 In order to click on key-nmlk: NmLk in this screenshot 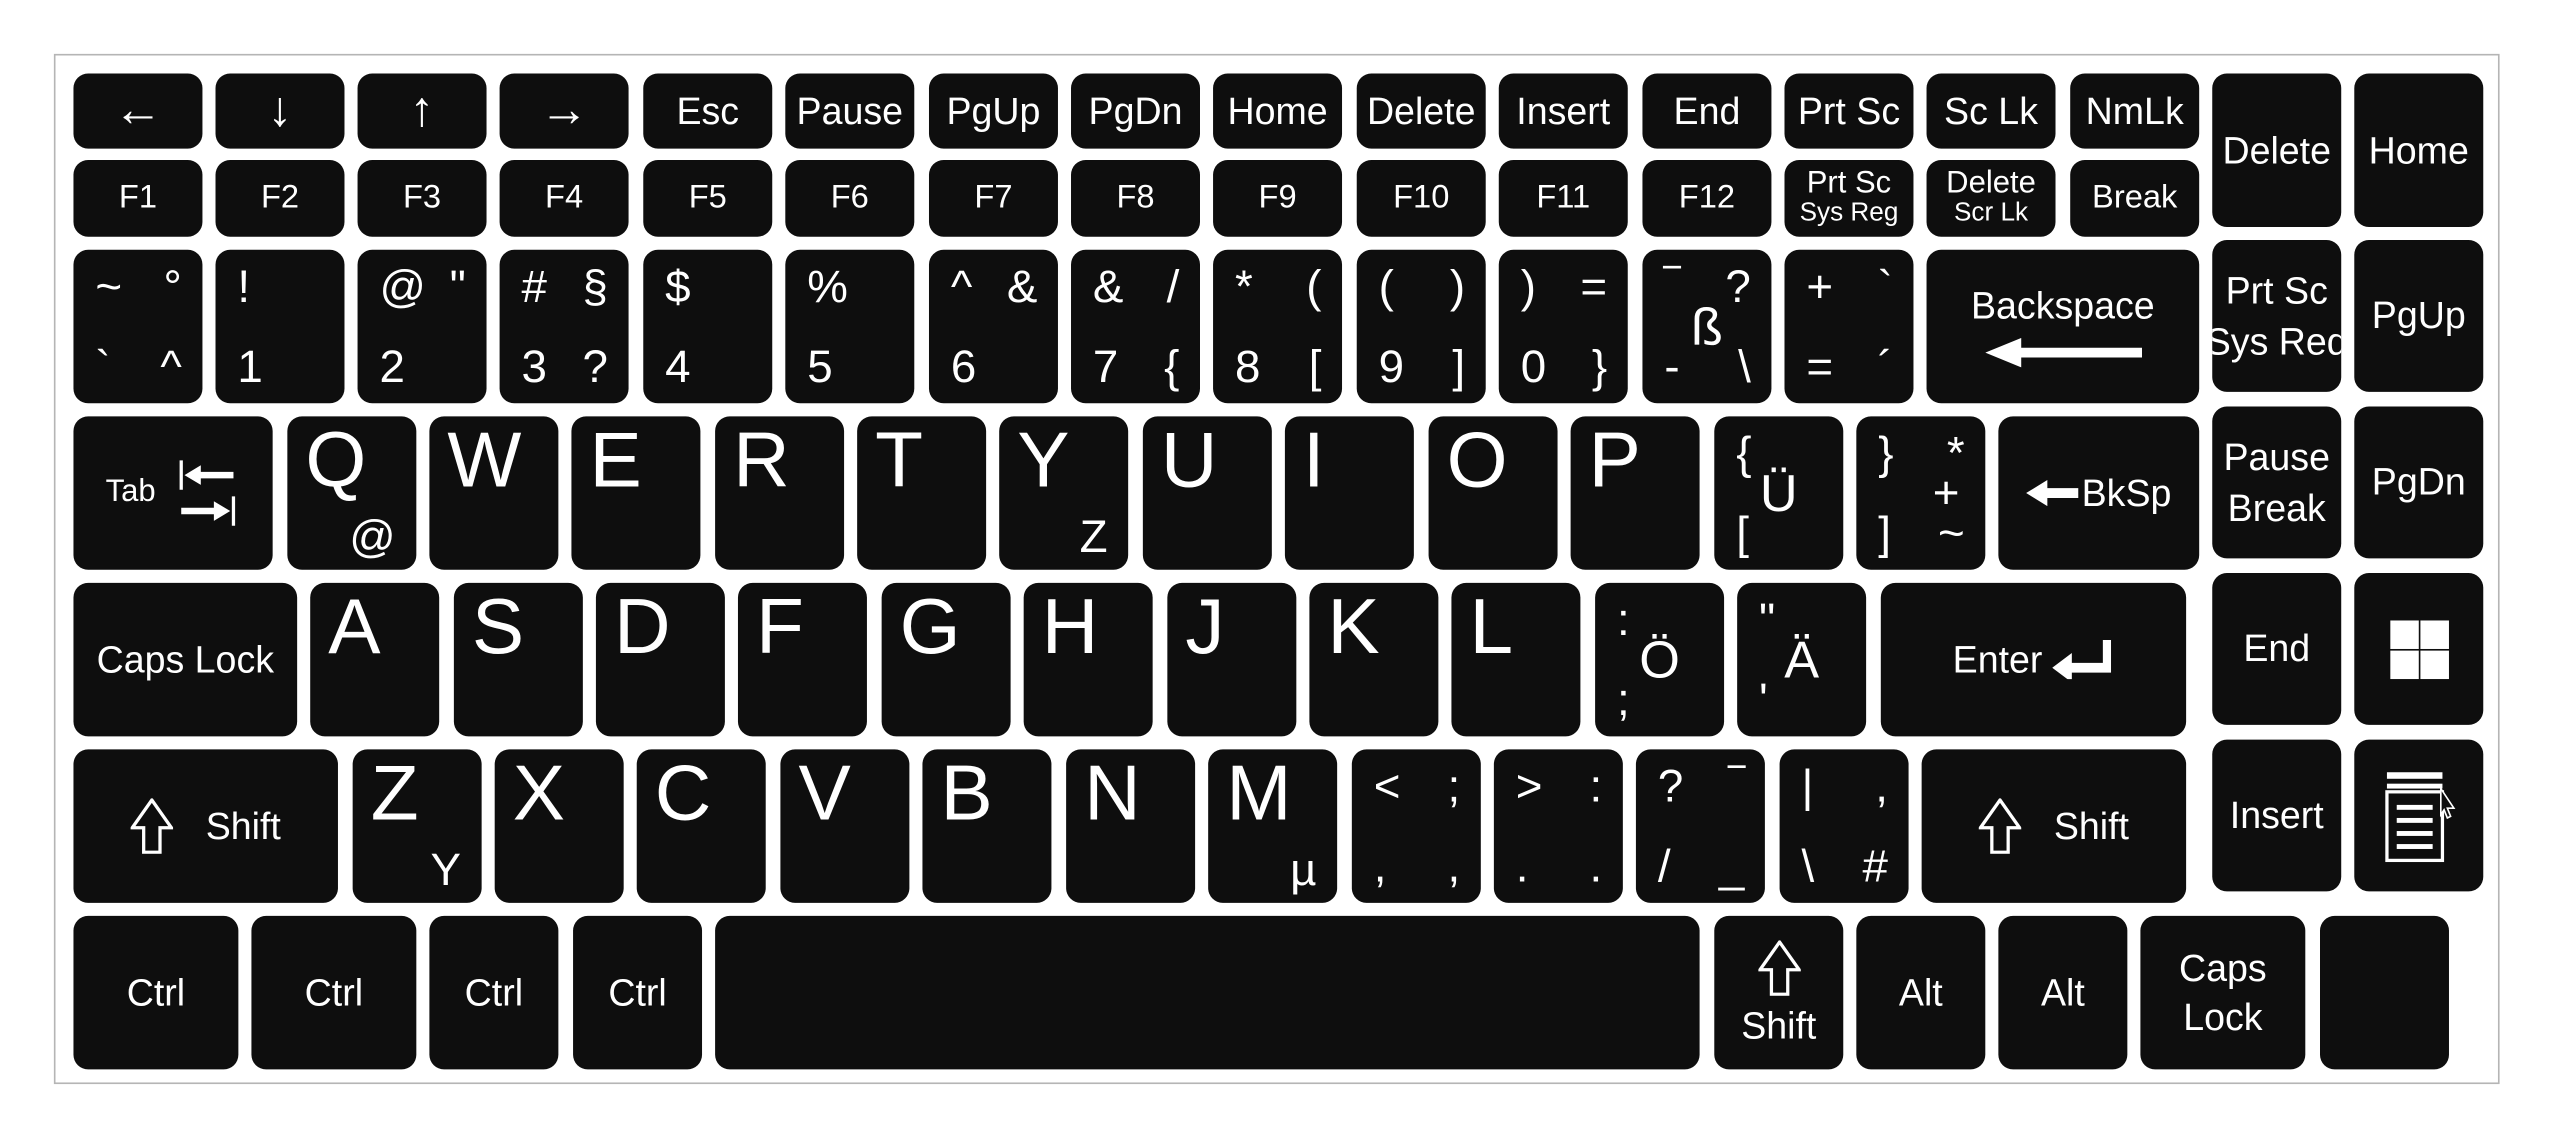, I will do `click(2135, 111)`.